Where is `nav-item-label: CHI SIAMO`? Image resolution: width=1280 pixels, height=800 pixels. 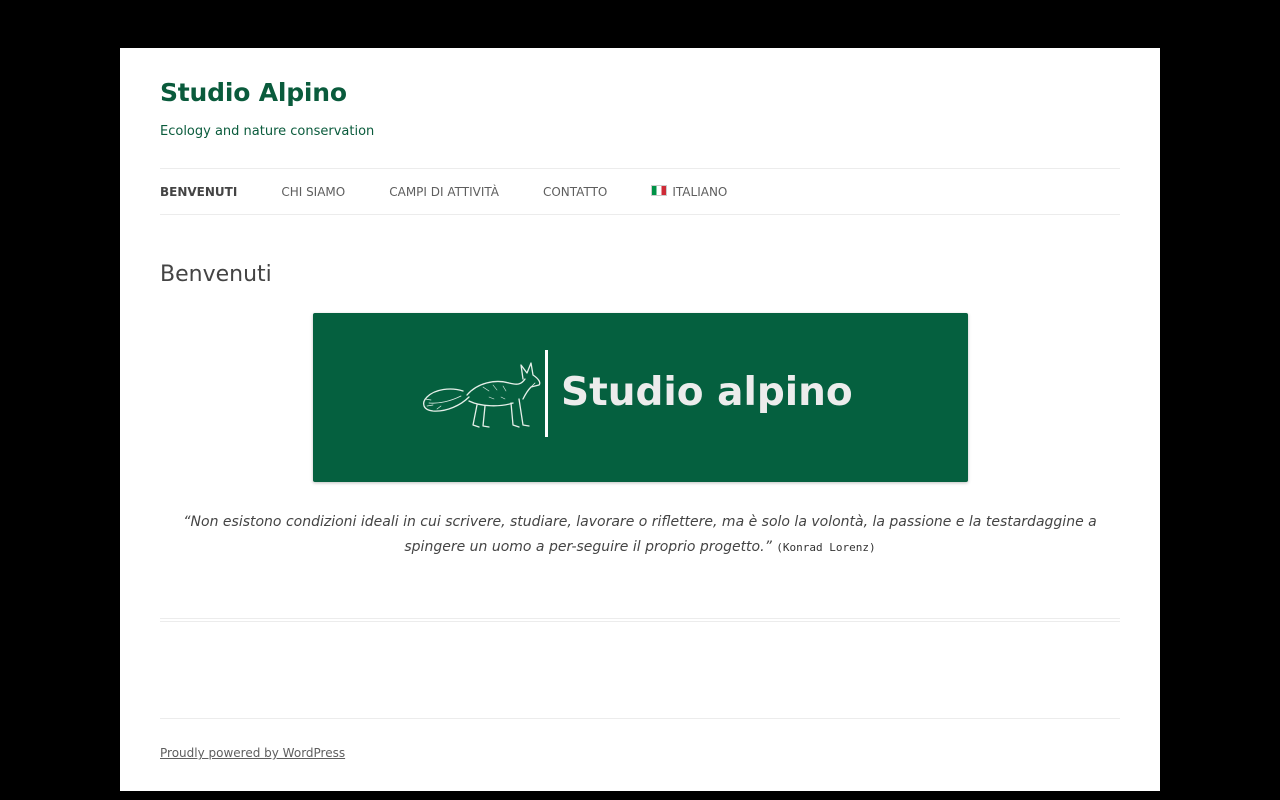
nav-item-label: CHI SIAMO is located at coordinates (313, 191).